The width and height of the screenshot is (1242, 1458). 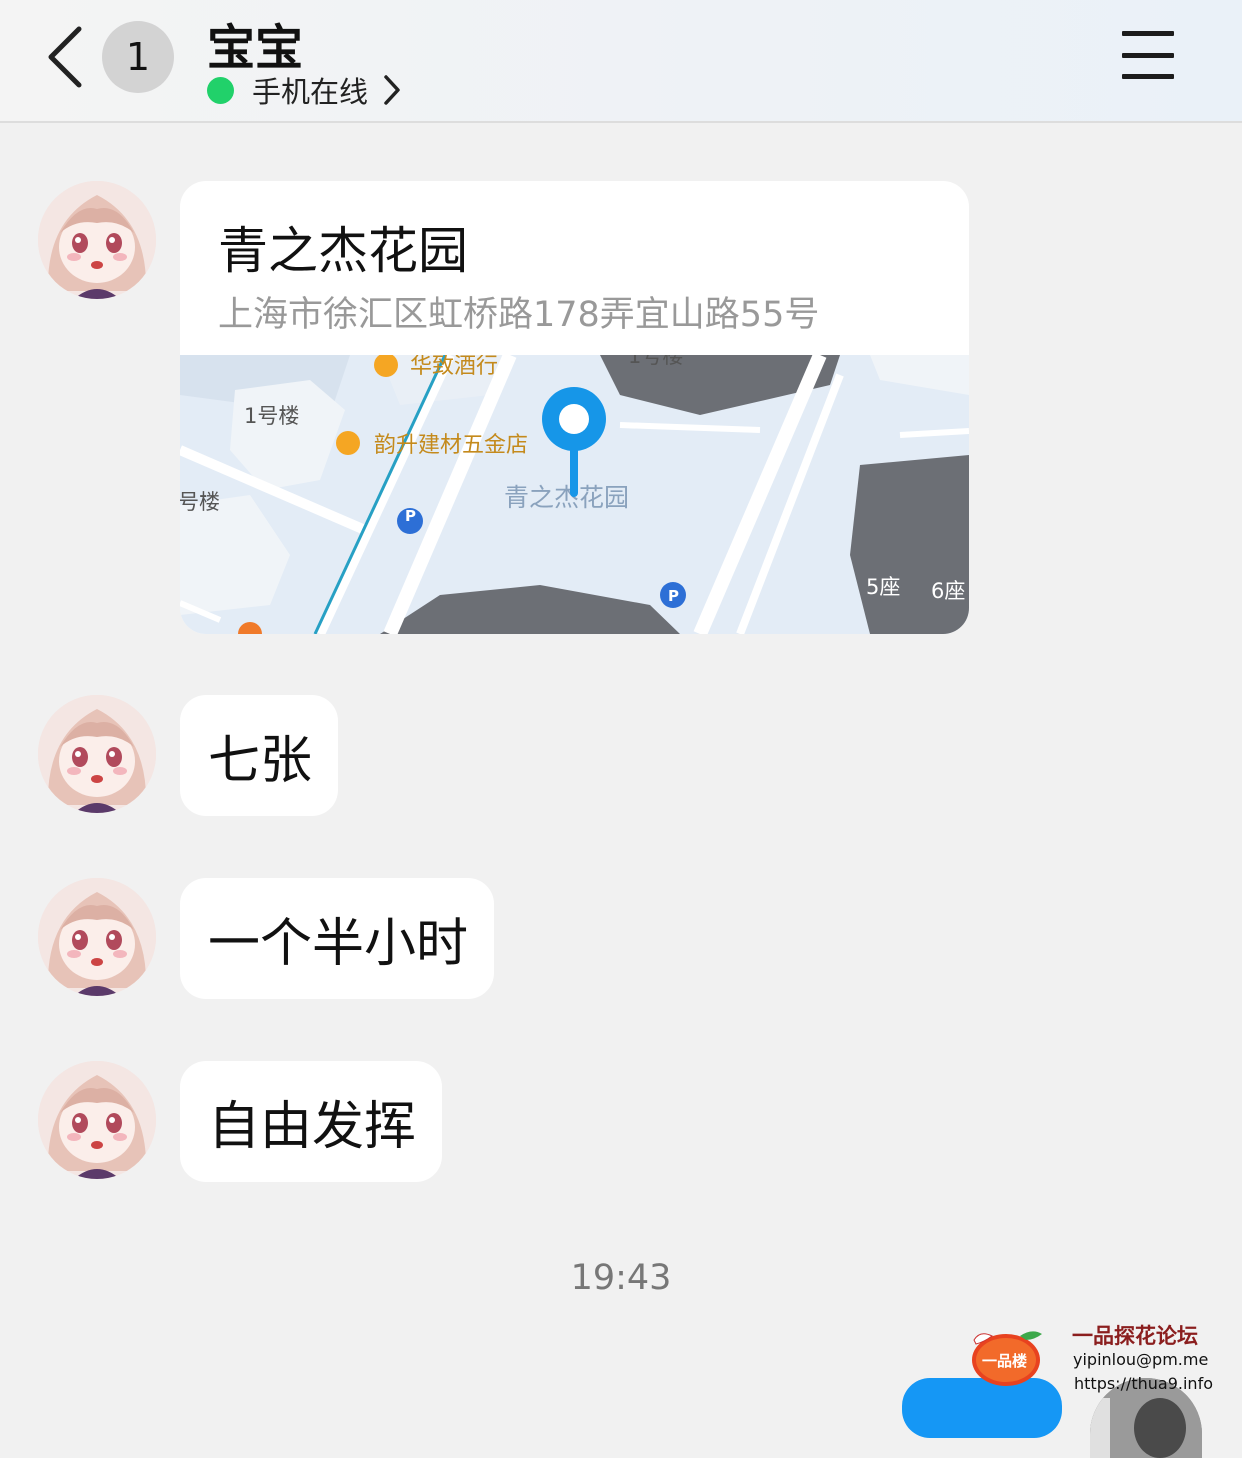 I want to click on chevron-left-icon, so click(x=65, y=57).